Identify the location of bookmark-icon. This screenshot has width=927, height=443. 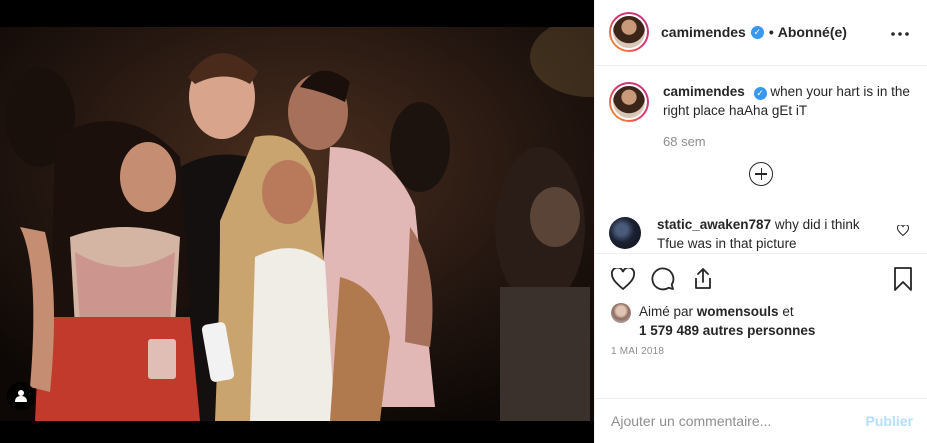
(903, 278).